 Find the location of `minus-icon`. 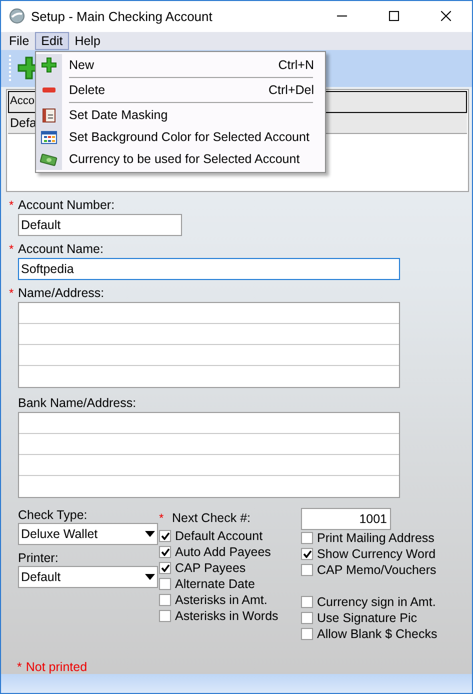

minus-icon is located at coordinates (49, 90).